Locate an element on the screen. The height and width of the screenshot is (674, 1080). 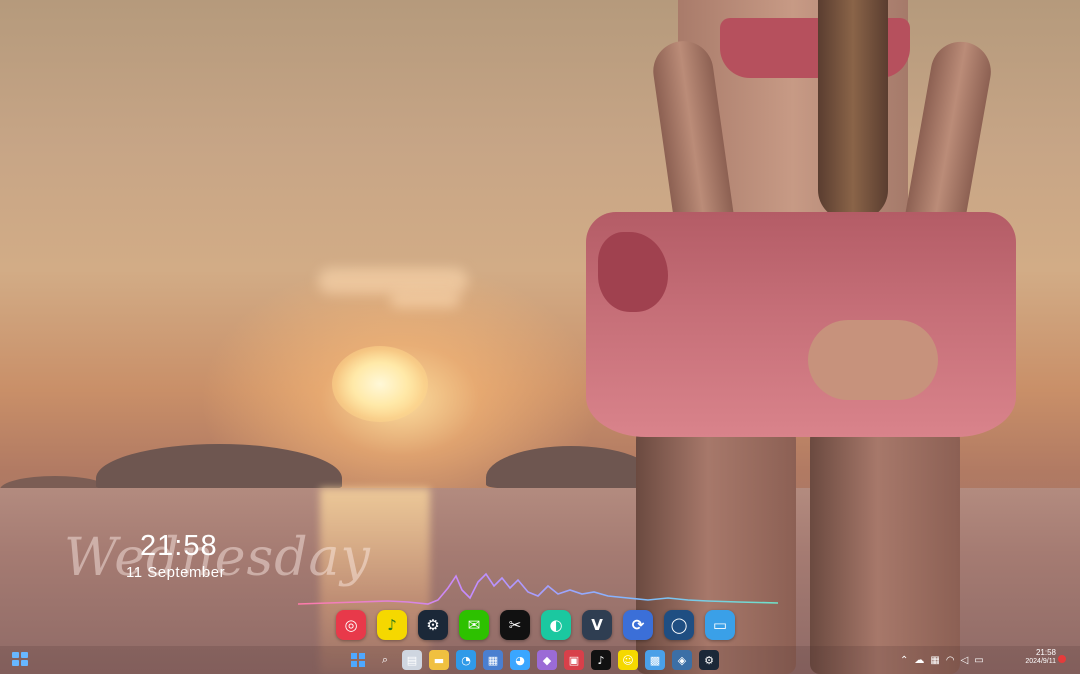
sun is located at coordinates (380, 384).